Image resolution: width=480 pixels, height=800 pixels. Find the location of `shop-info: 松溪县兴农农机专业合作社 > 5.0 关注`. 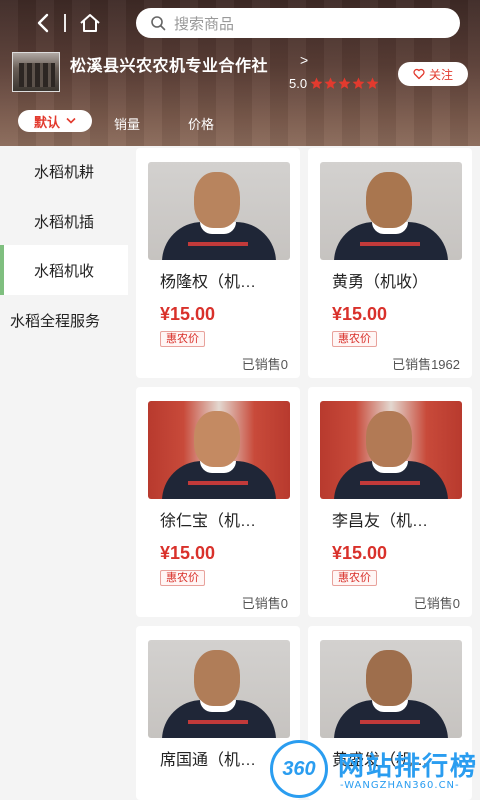

shop-info: 松溪县兴农农机专业合作社 > 5.0 关注 is located at coordinates (240, 73).